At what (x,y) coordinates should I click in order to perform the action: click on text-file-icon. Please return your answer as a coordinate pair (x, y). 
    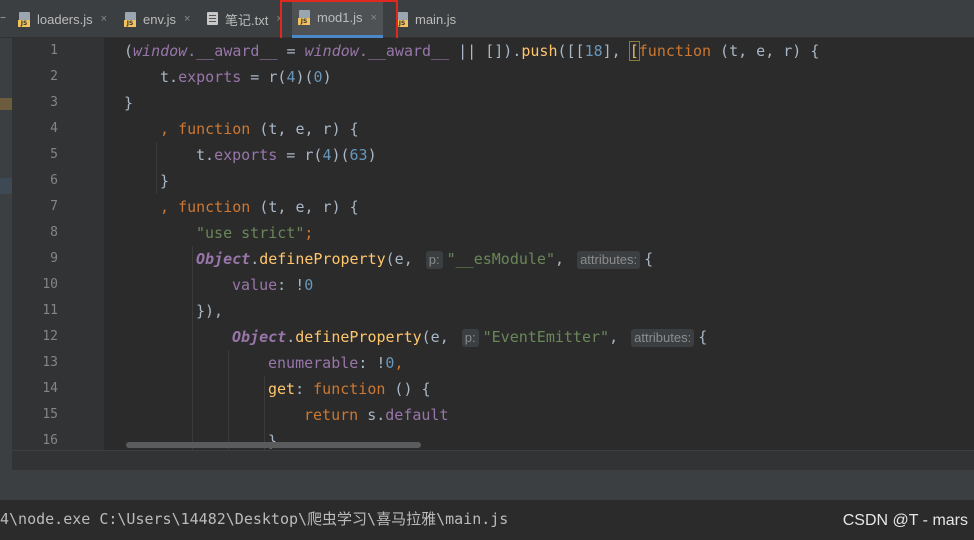
    Looking at the image, I should click on (212, 19).